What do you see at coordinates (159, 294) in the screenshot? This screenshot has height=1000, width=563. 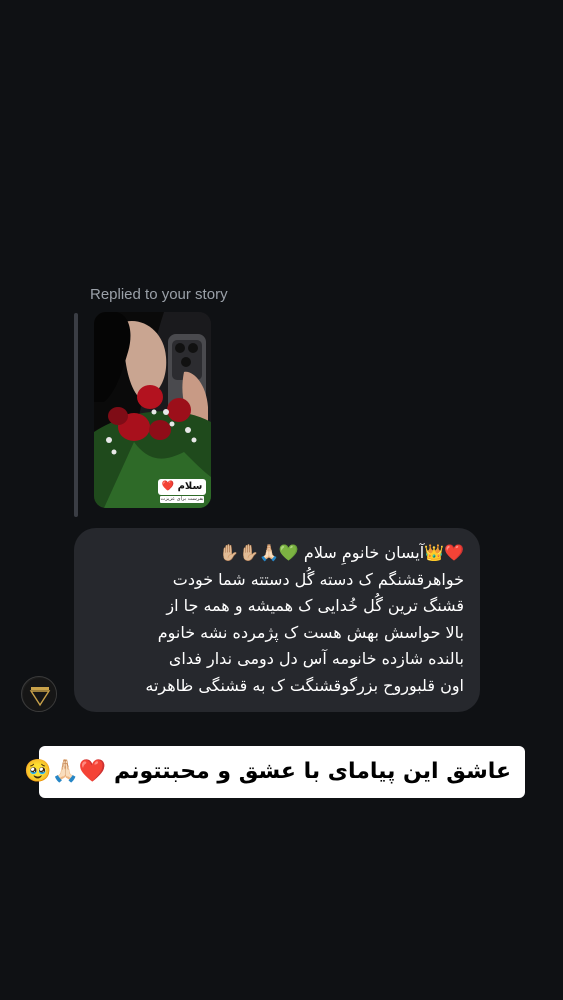 I see `replied-to-story-label: Replied to your story` at bounding box center [159, 294].